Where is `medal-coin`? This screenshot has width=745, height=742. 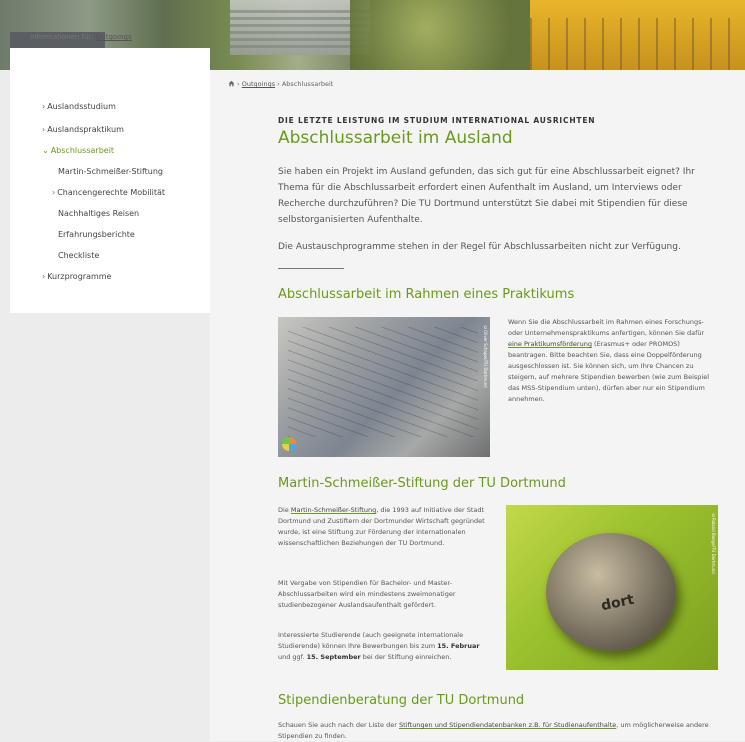
medal-coin is located at coordinates (611, 592).